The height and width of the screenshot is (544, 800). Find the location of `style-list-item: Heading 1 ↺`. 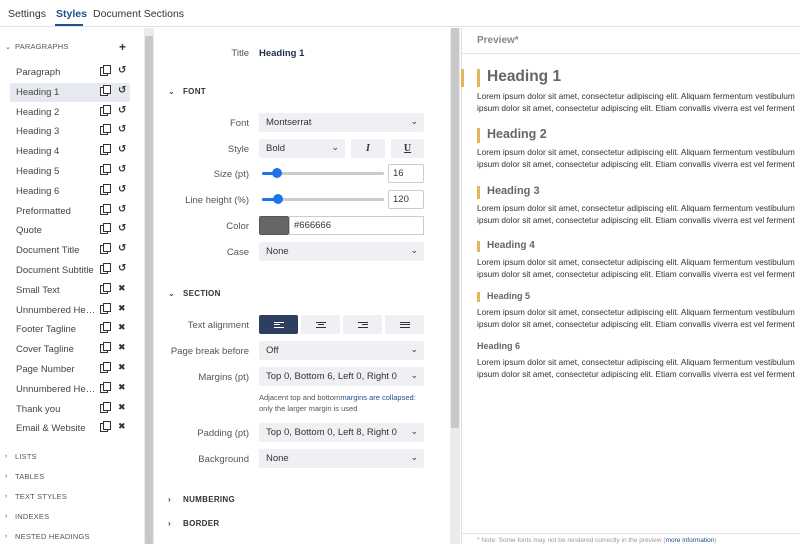

style-list-item: Heading 1 ↺ is located at coordinates (70, 92).